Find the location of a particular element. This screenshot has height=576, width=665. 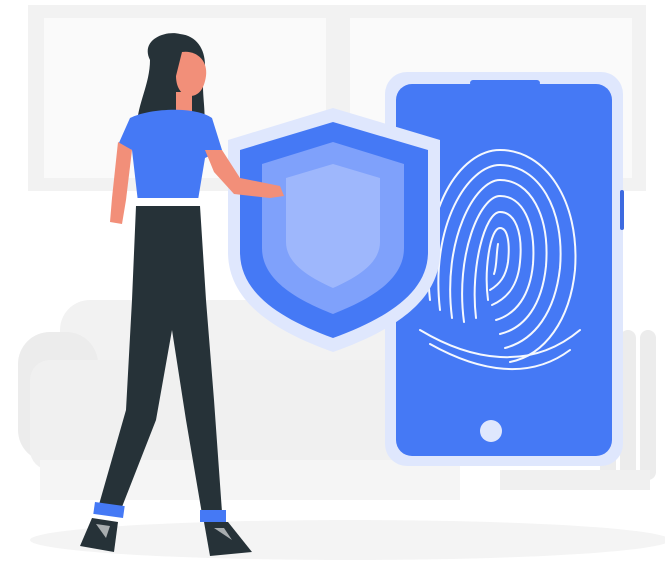

pants-cuff-right is located at coordinates (213, 516).